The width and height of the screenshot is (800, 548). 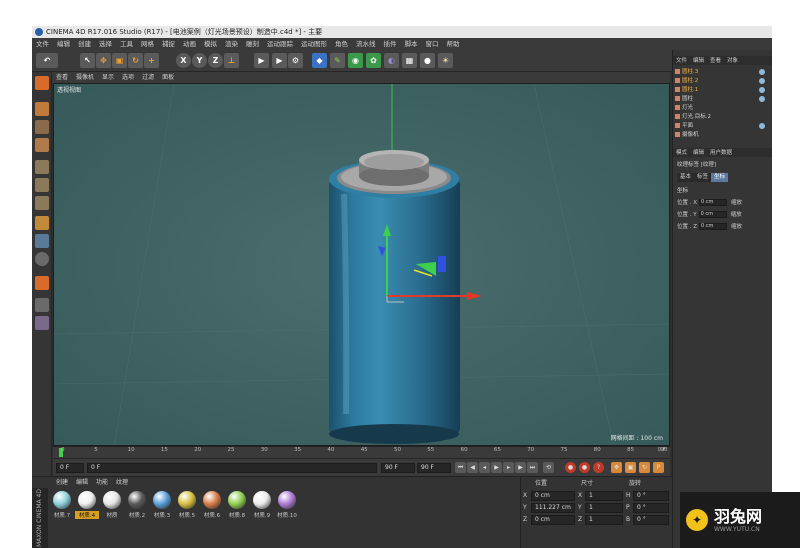 What do you see at coordinates (147, 44) in the screenshot?
I see `menu-item: 网格` at bounding box center [147, 44].